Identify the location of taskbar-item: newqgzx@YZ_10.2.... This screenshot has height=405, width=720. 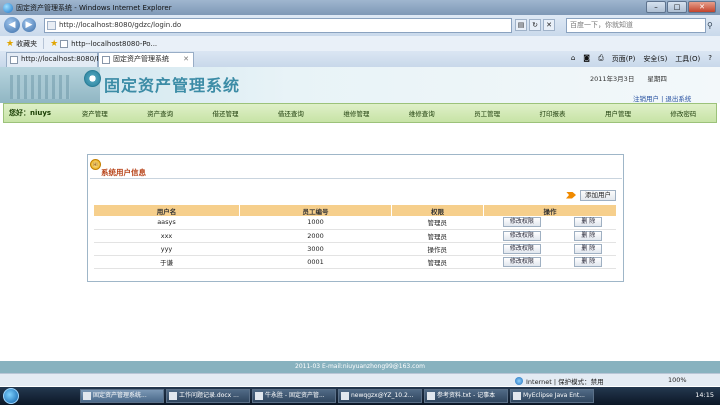
(380, 396).